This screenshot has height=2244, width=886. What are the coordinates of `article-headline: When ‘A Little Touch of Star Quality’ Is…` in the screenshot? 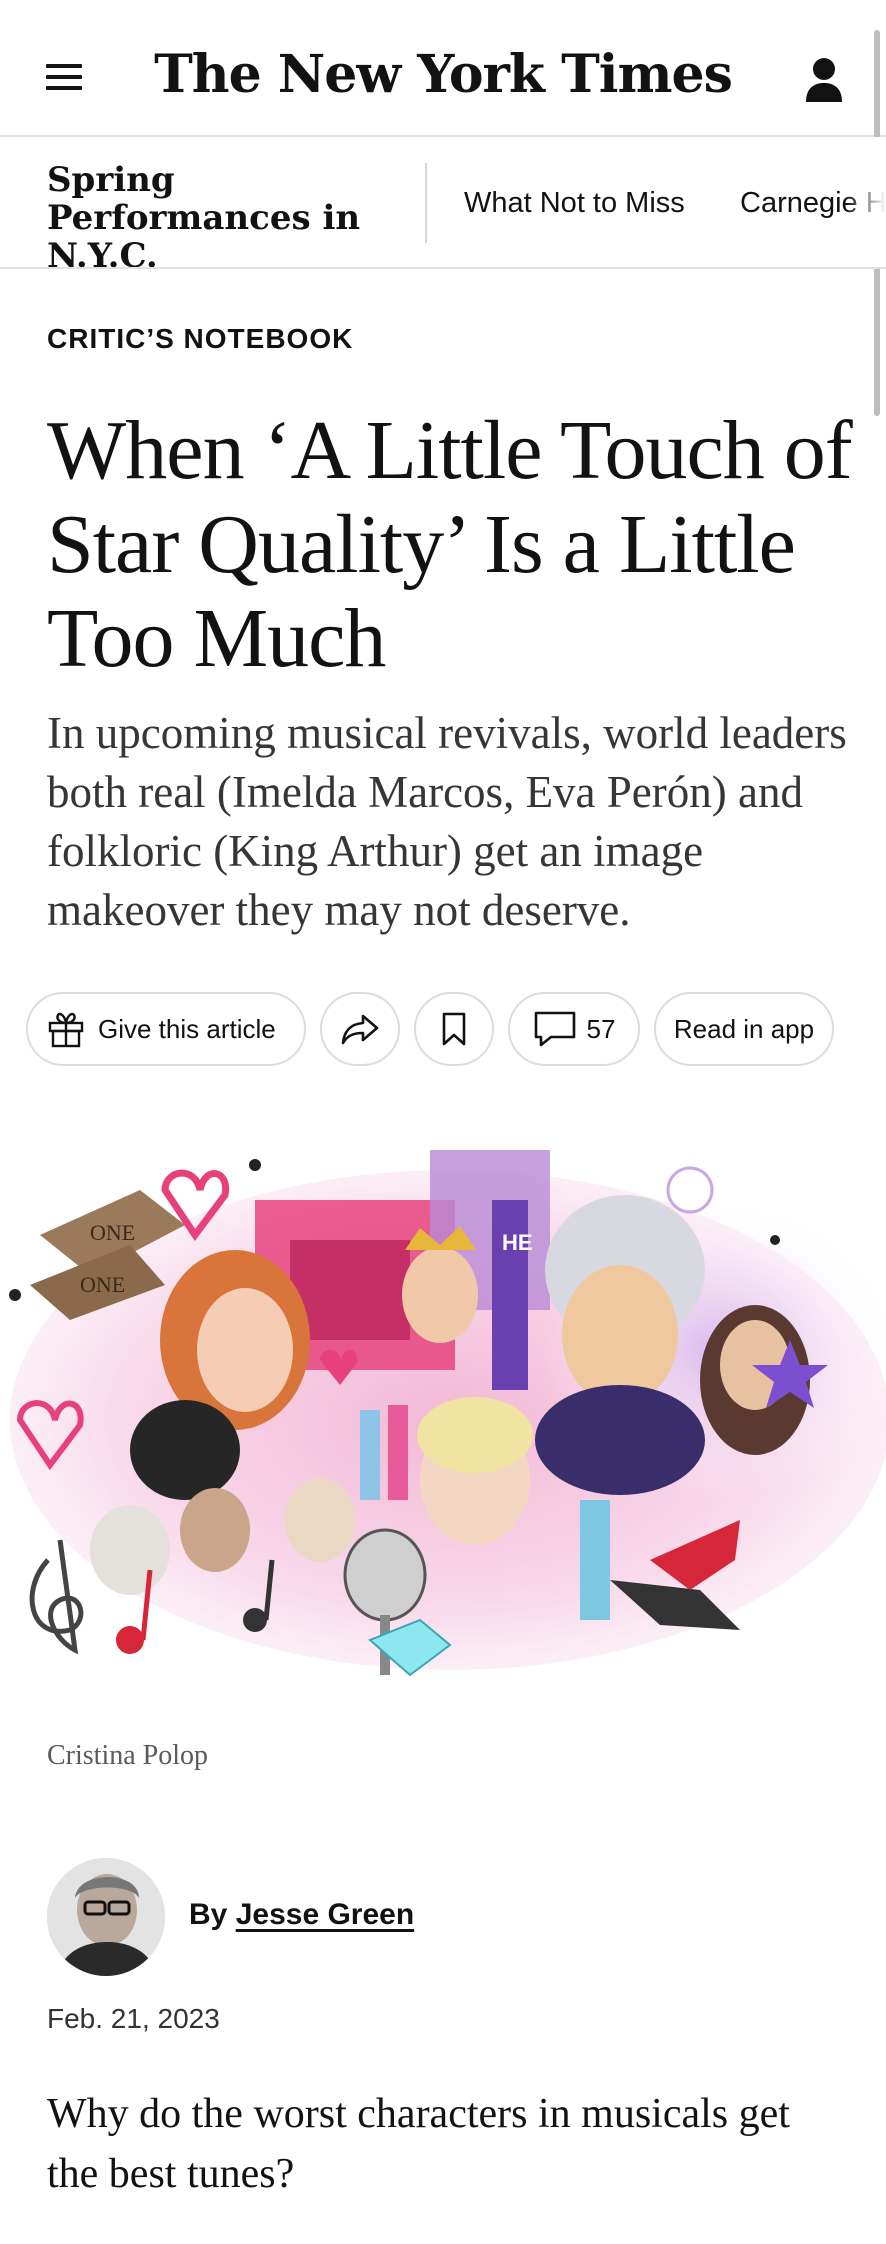 It's located at (450, 544).